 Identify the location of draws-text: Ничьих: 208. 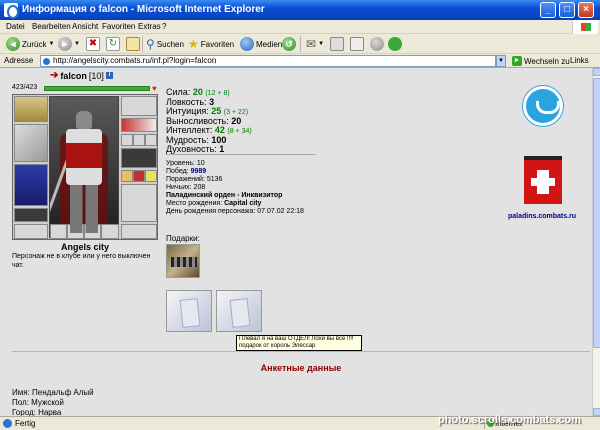
(186, 187).